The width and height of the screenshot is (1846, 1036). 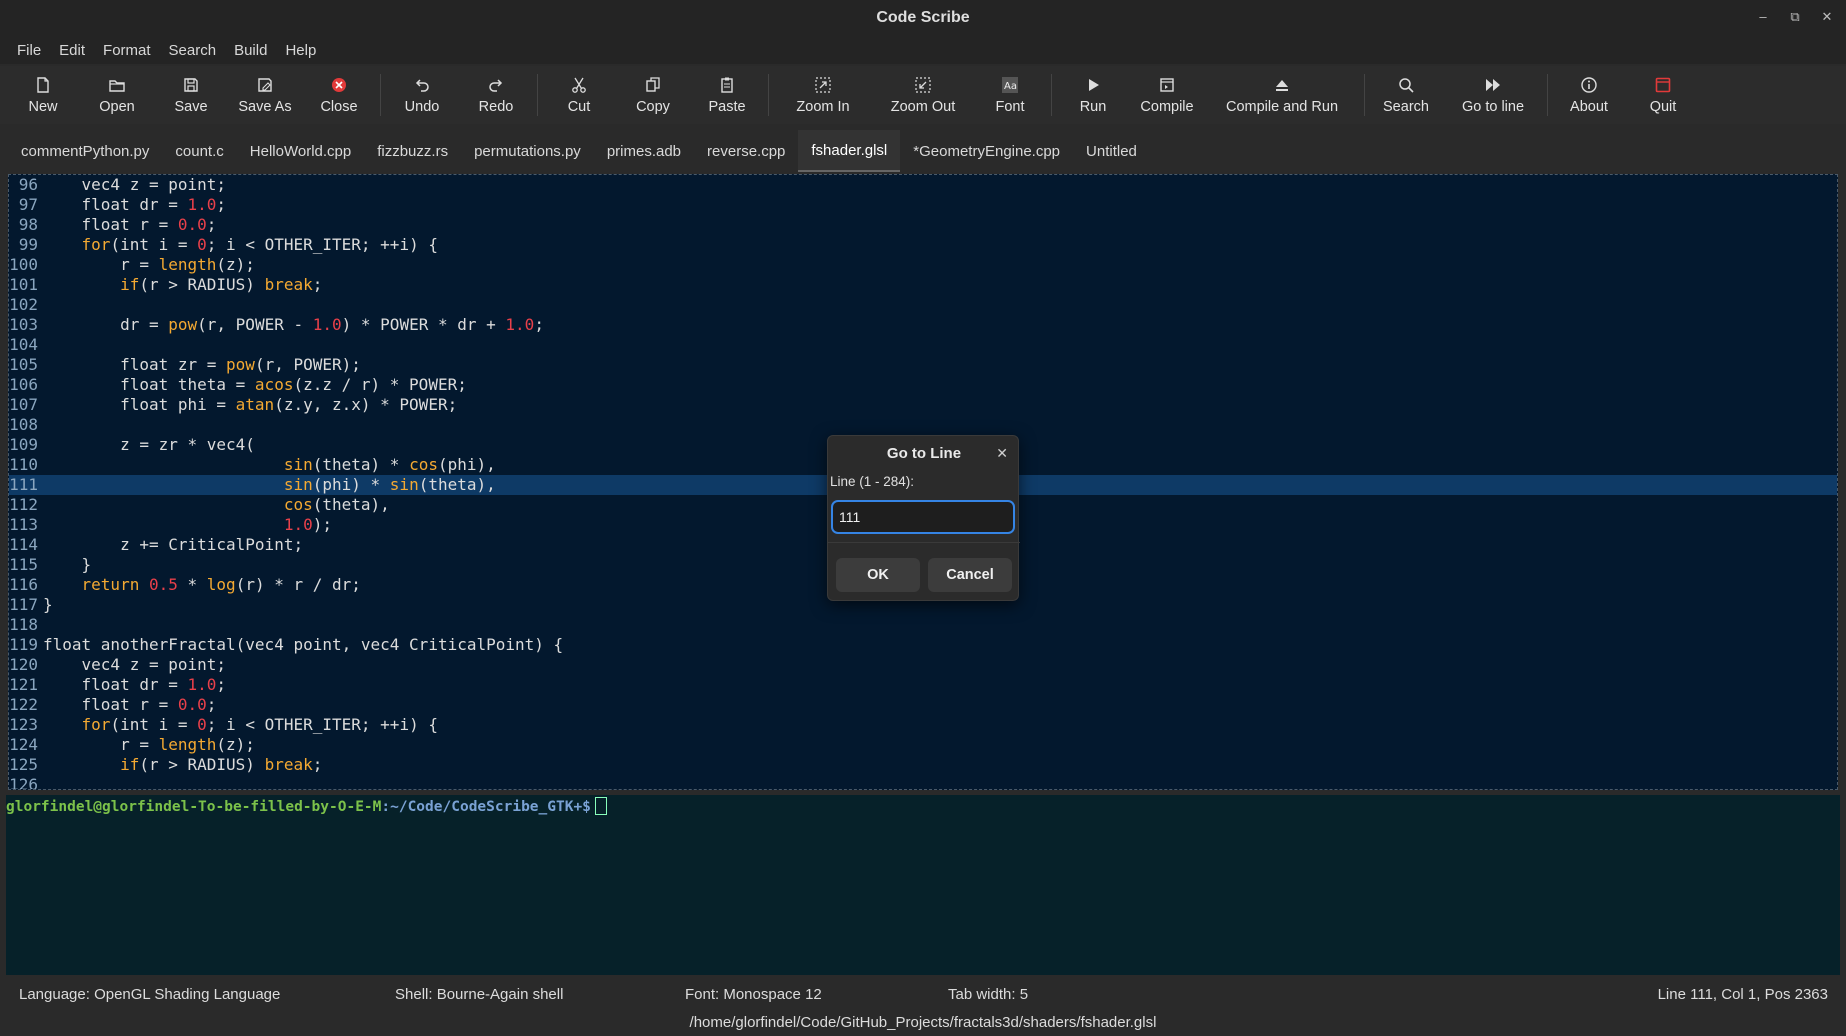 I want to click on cancel-button: Cancel, so click(x=970, y=575).